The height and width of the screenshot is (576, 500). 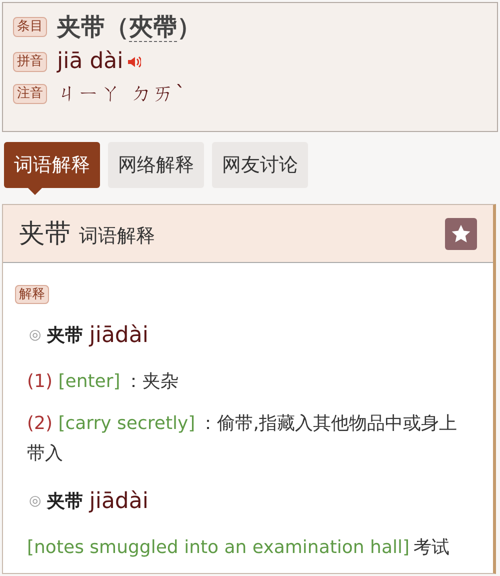 What do you see at coordinates (242, 439) in the screenshot?
I see `definition-text: (2) [carry secretly] ：偷带,指藏入其他物品中或身上带入` at bounding box center [242, 439].